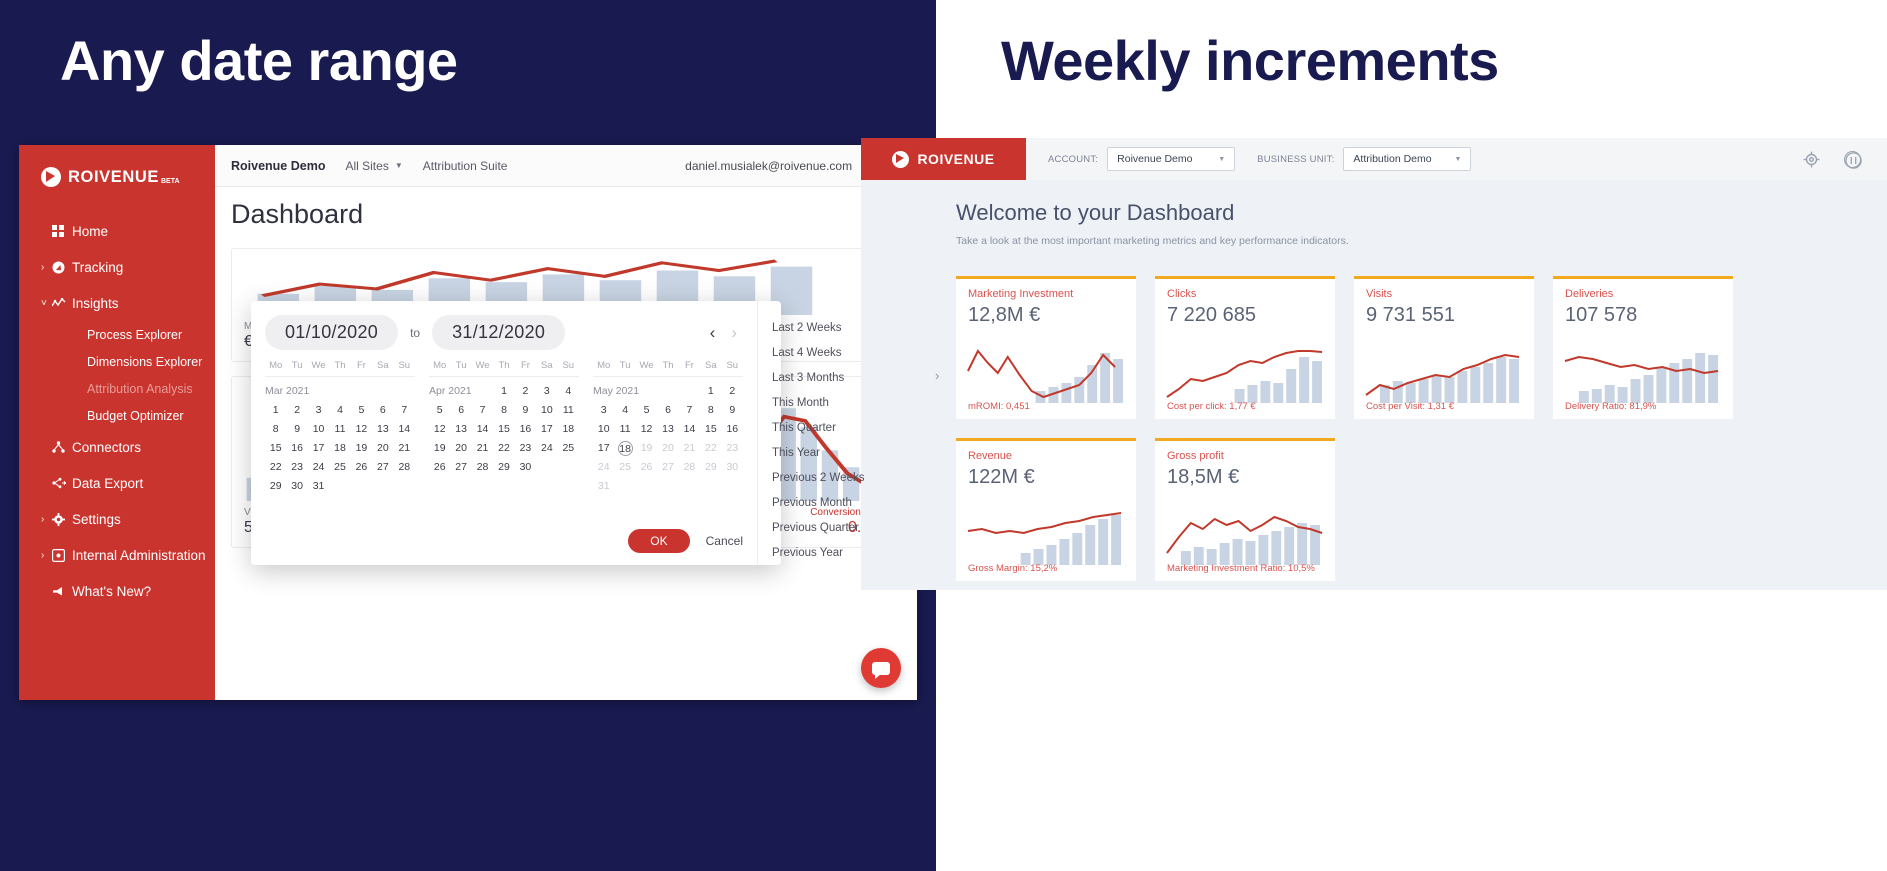 This screenshot has width=1887, height=871. I want to click on ok-button: OK, so click(659, 541).